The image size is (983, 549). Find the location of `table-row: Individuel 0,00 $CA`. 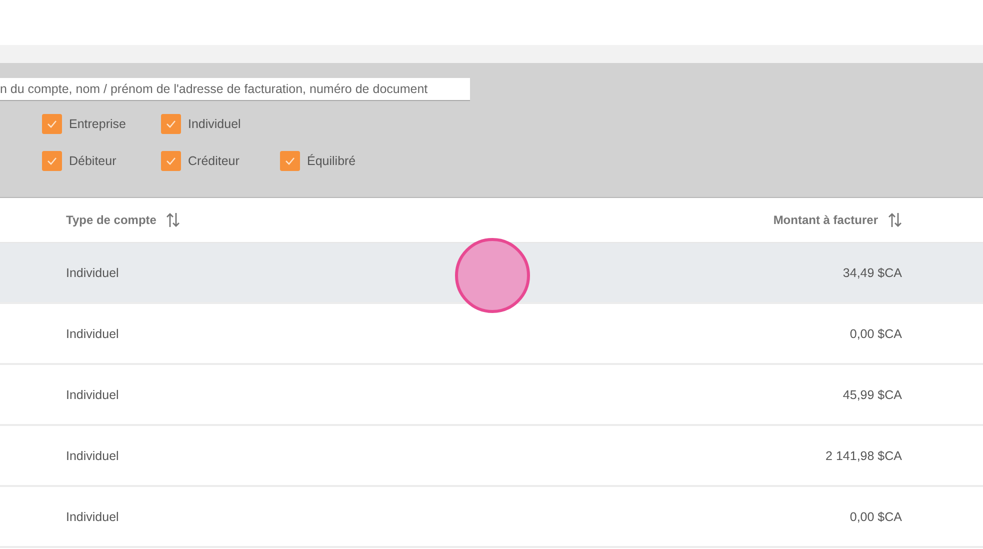

table-row: Individuel 0,00 $CA is located at coordinates (491, 517).